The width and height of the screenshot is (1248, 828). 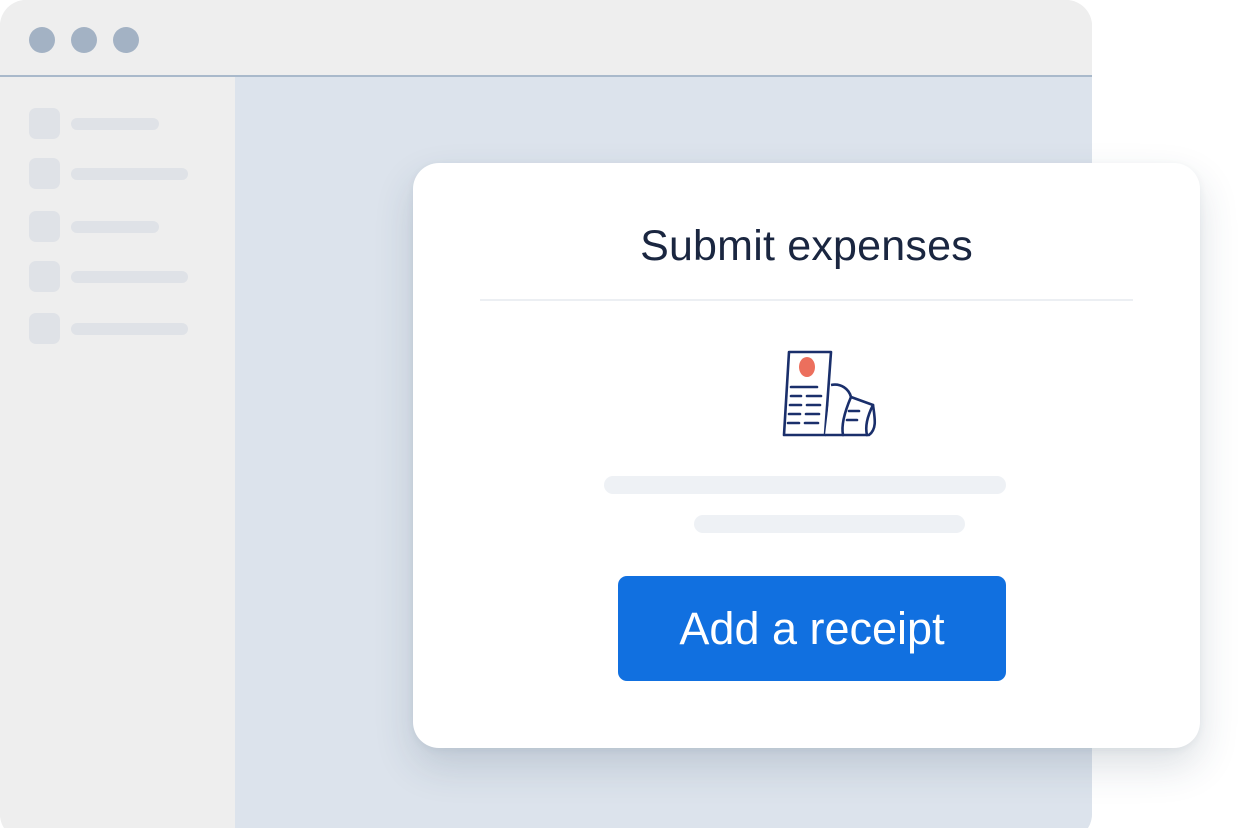 I want to click on dialog-divider, so click(x=806, y=300).